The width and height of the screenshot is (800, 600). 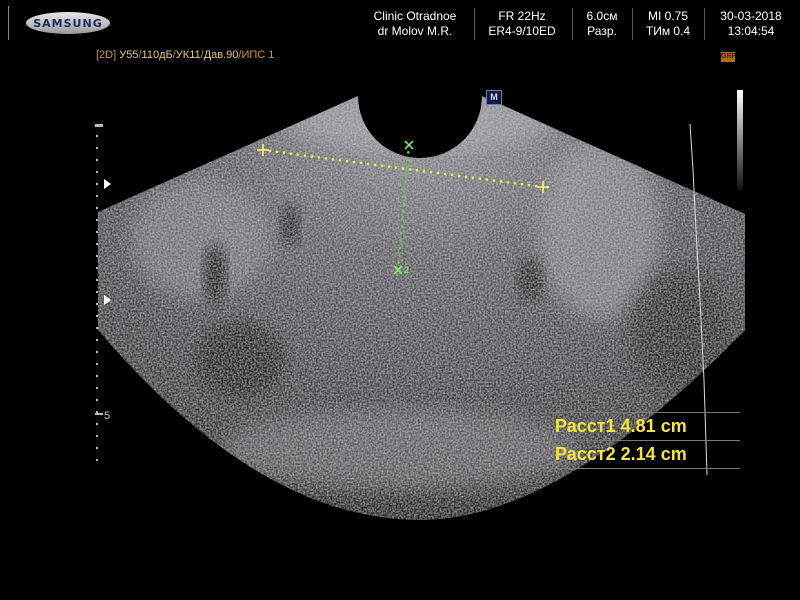 I want to click on depth-scale-5cm-mark, so click(x=99, y=414).